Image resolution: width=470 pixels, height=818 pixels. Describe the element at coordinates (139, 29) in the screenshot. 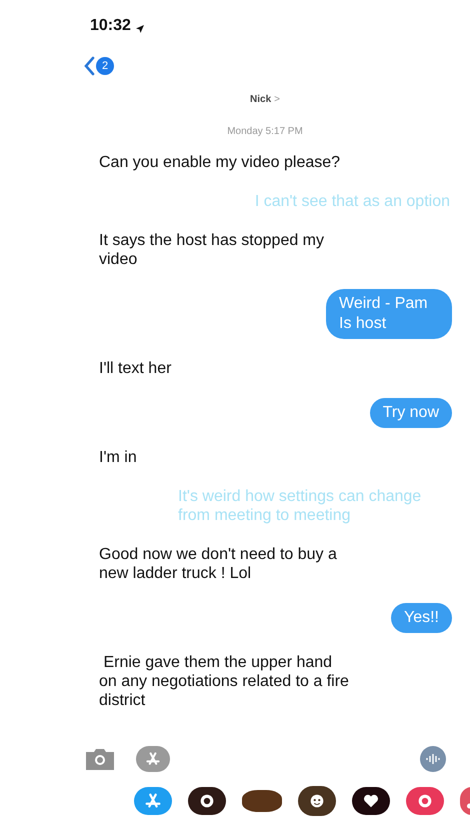

I see `location-arrow-icon` at that location.